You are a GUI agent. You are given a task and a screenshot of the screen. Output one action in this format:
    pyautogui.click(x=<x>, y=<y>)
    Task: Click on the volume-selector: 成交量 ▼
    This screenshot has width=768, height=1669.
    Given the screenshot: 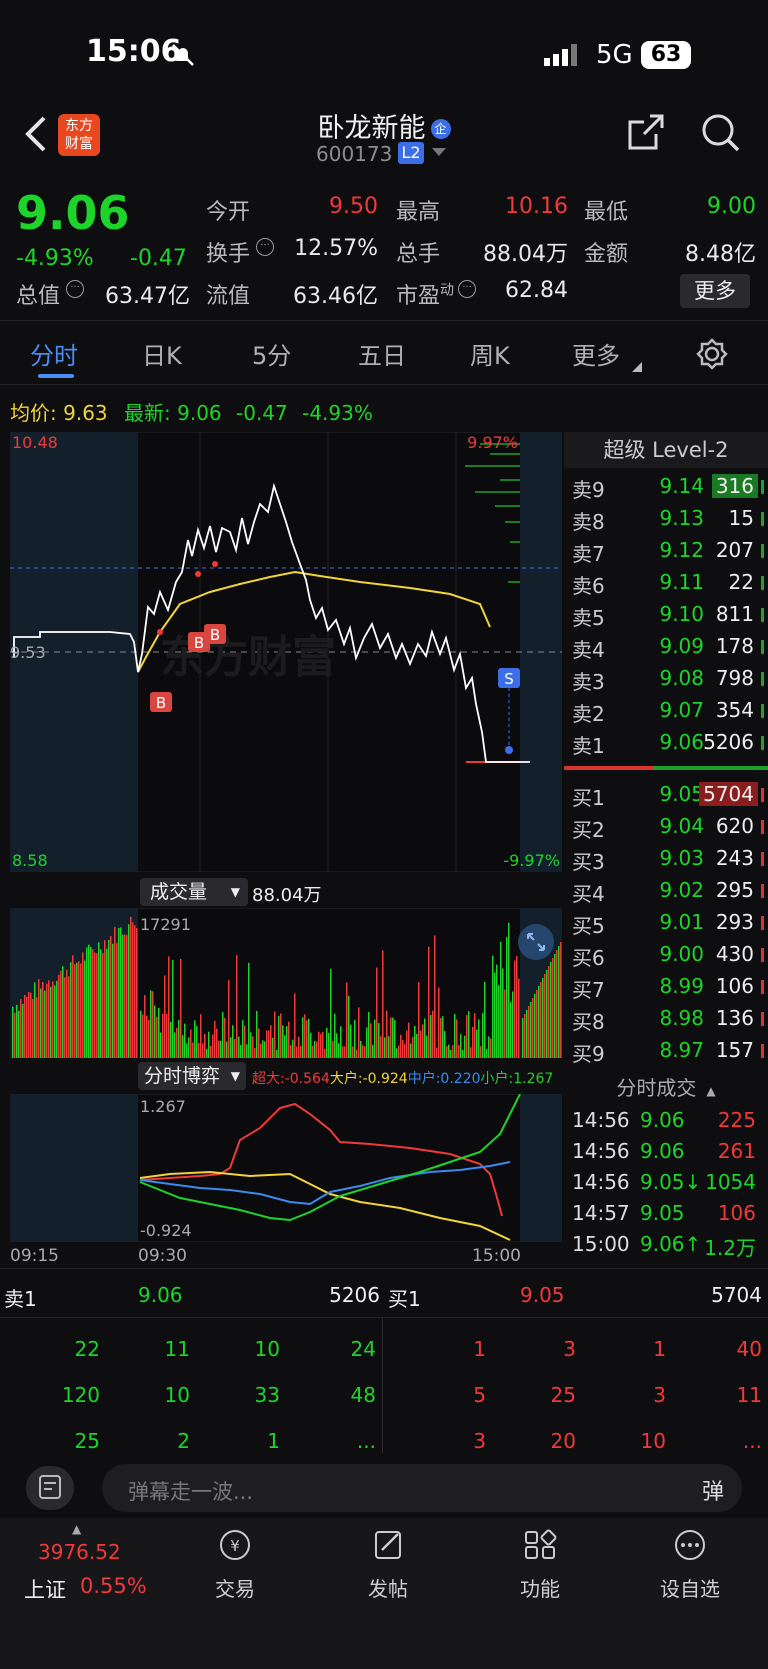 What is the action you would take?
    pyautogui.click(x=194, y=892)
    